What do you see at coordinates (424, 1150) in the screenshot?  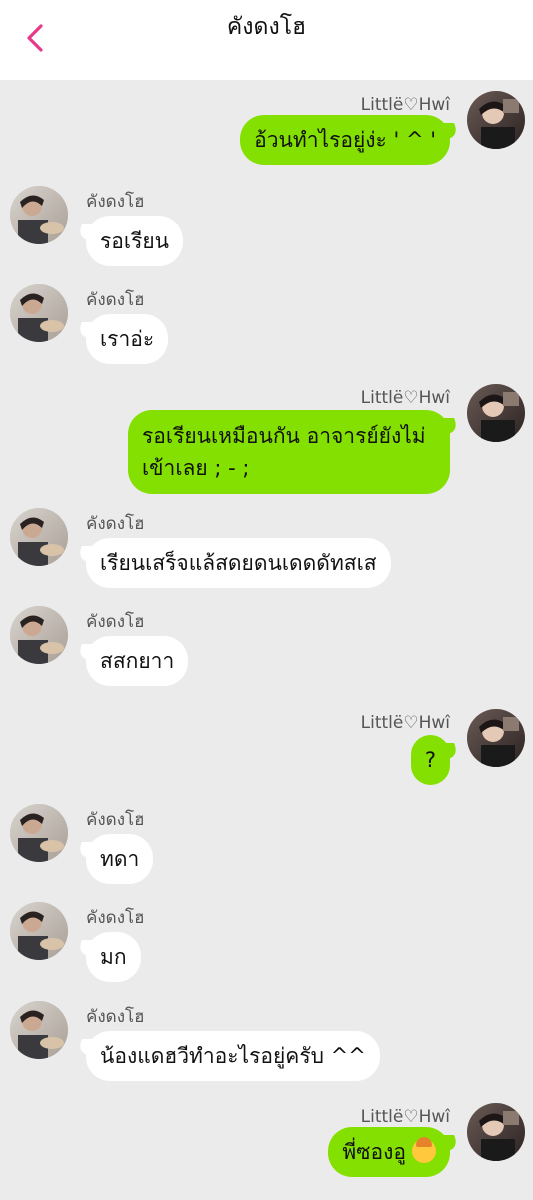 I see `person-gesturing-ok-emoji-icon` at bounding box center [424, 1150].